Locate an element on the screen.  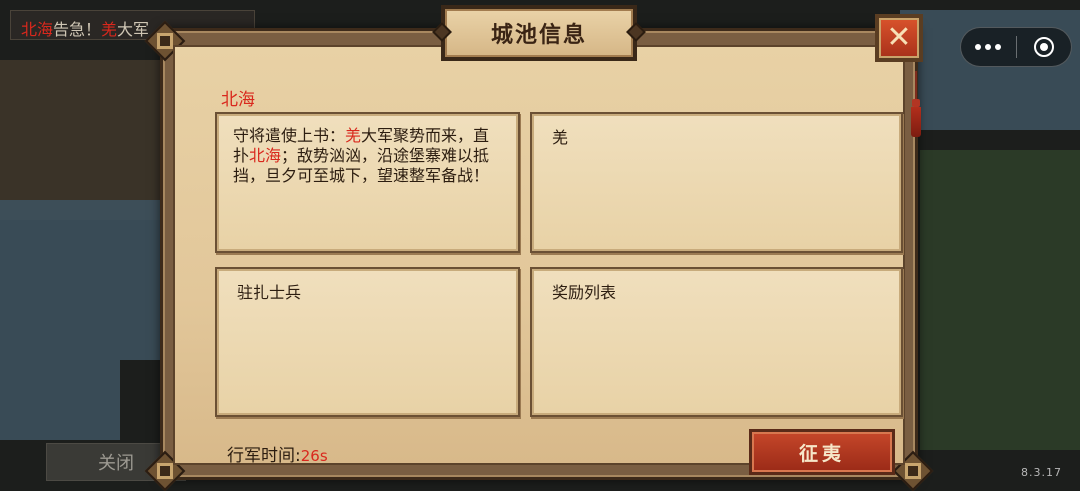
garrison-panel: 驻扎士兵 is located at coordinates (367, 342).